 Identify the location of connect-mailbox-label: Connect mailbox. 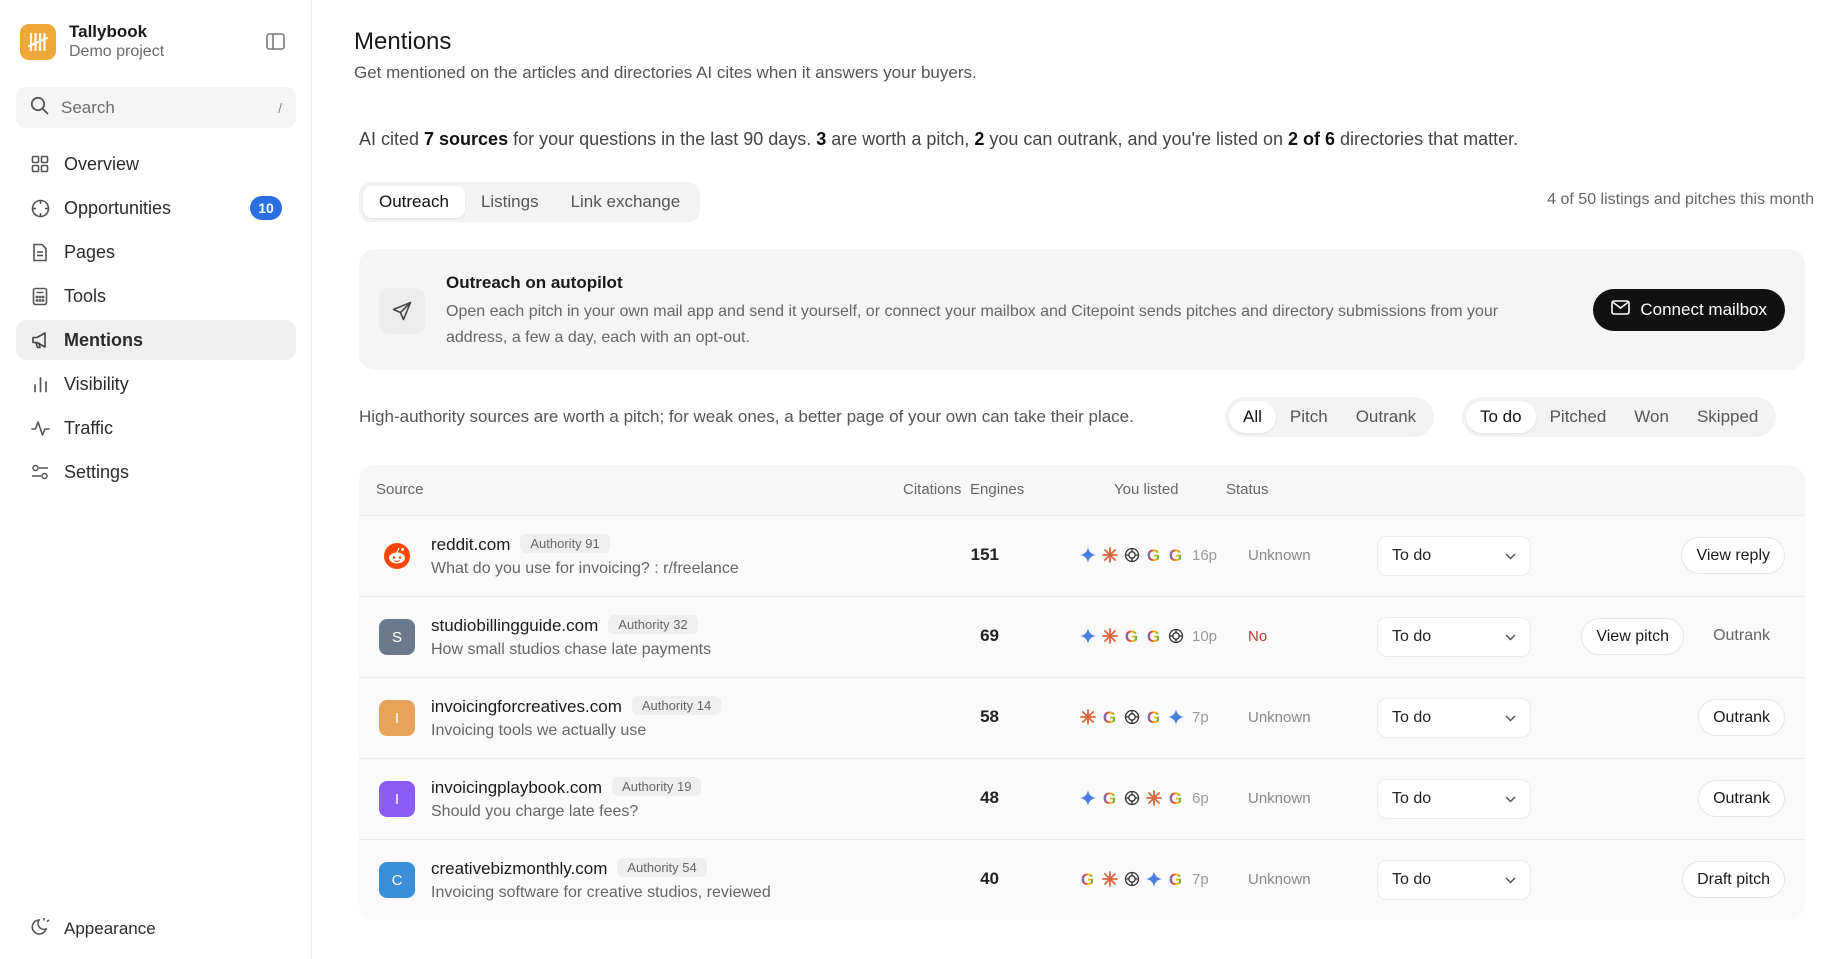
(1703, 309).